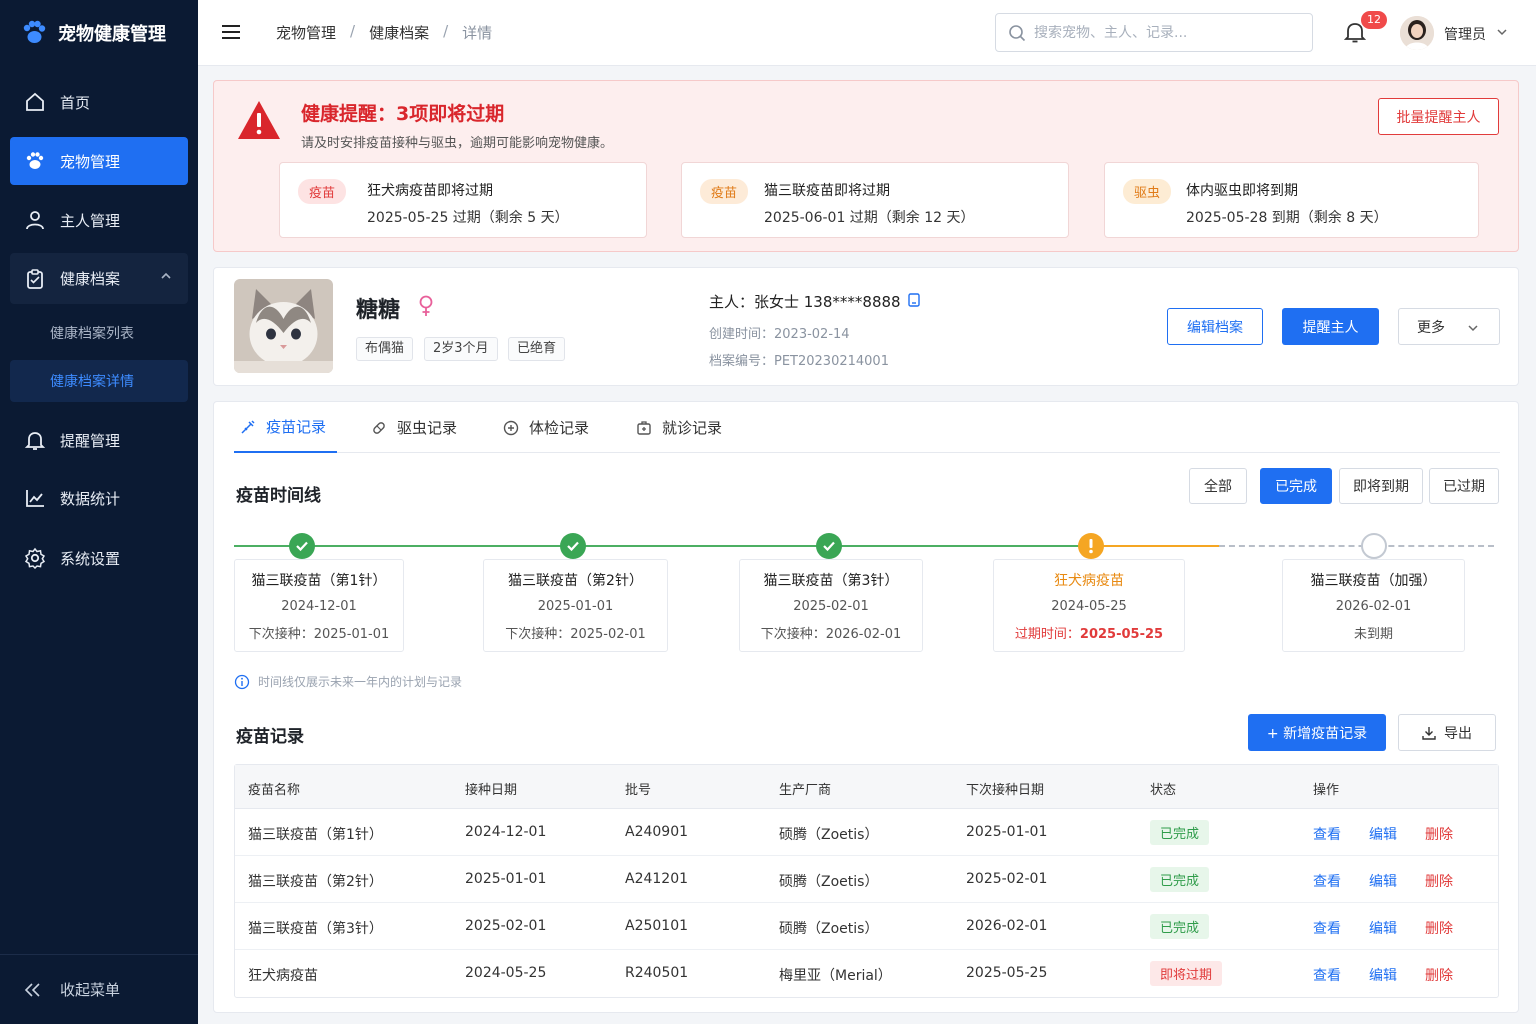 The width and height of the screenshot is (1536, 1024). What do you see at coordinates (1373, 605) in the screenshot?
I see `timeline-card: 猫三联疫苗（加强） 2026-02-01 未到期` at bounding box center [1373, 605].